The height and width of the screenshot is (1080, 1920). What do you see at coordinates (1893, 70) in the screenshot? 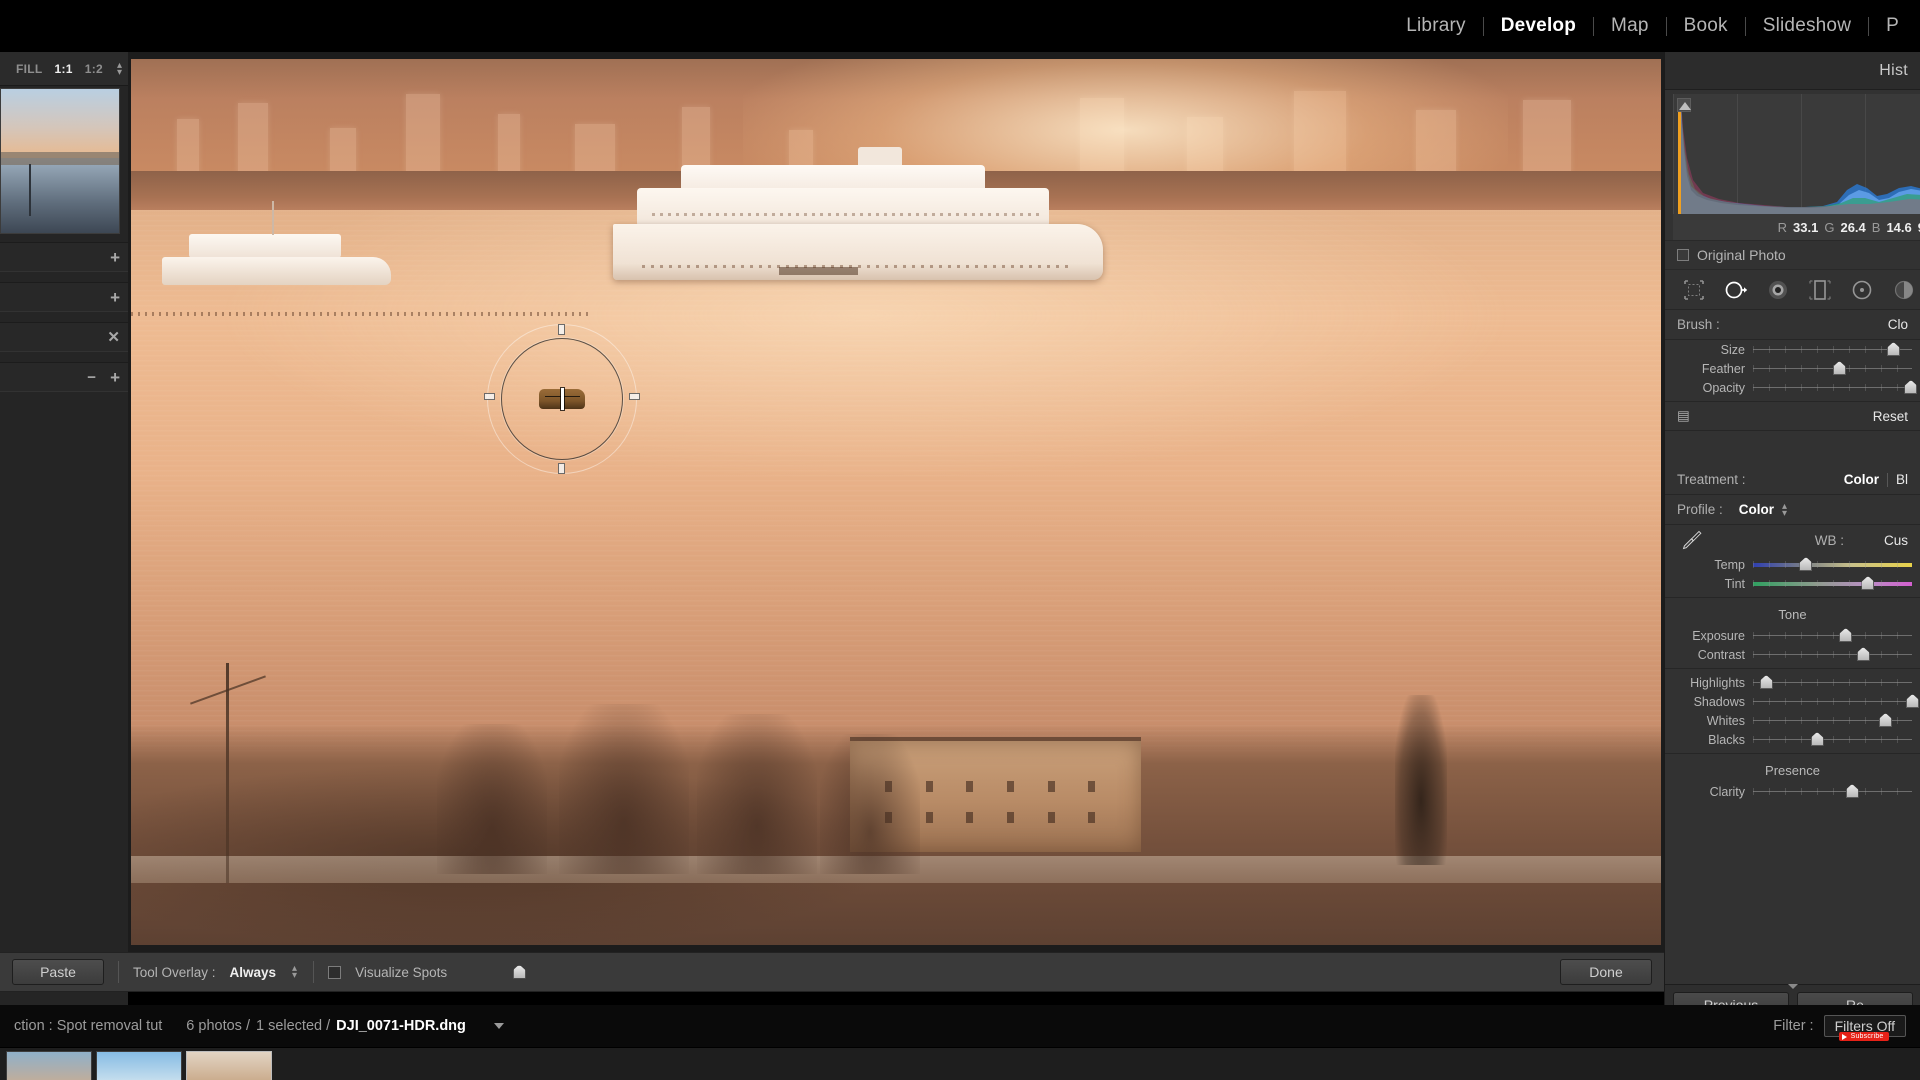
I see `histogram-title: Hist` at bounding box center [1893, 70].